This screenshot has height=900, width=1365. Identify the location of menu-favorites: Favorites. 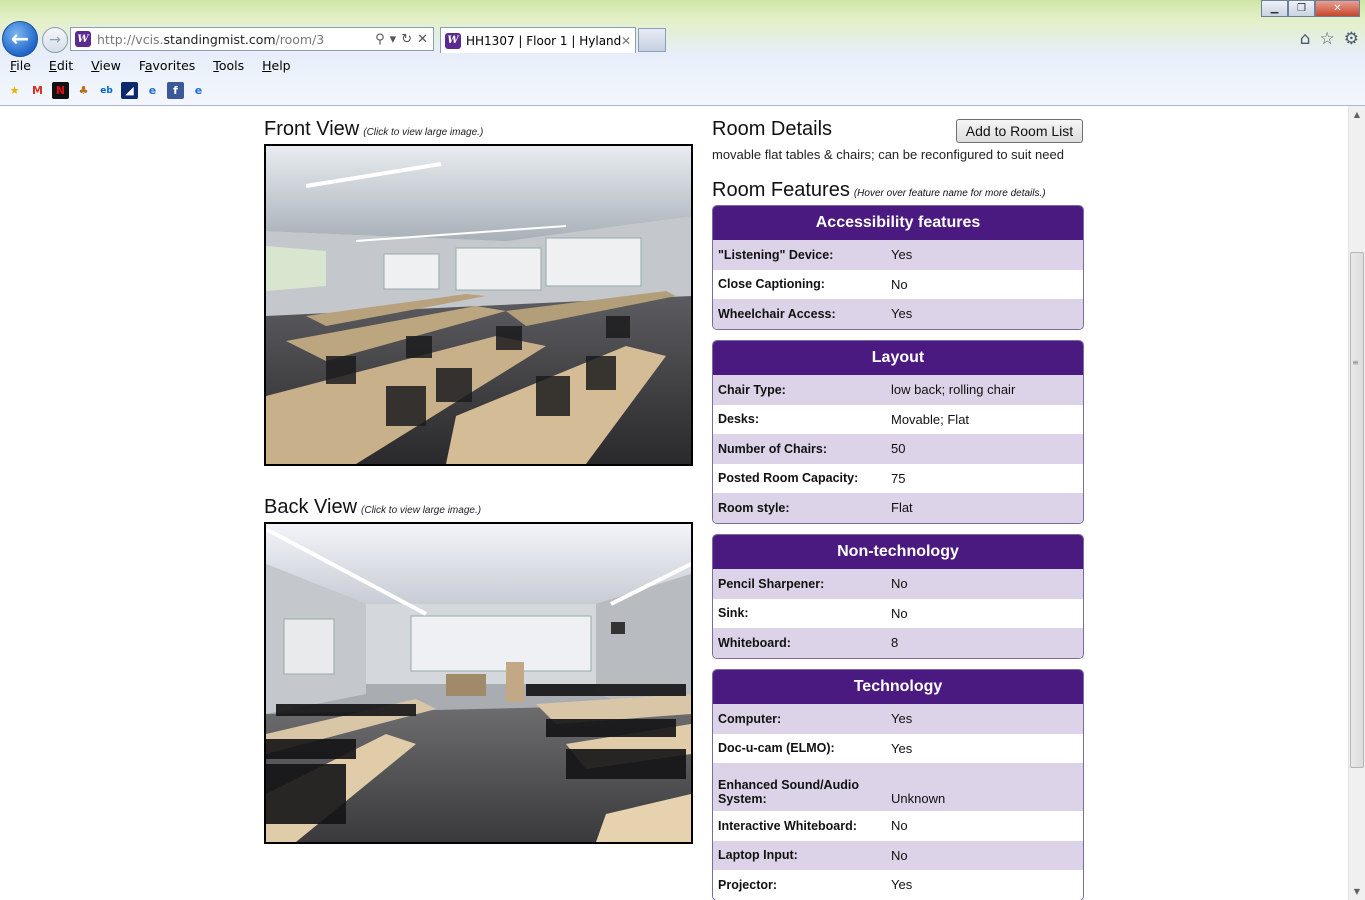
(167, 67).